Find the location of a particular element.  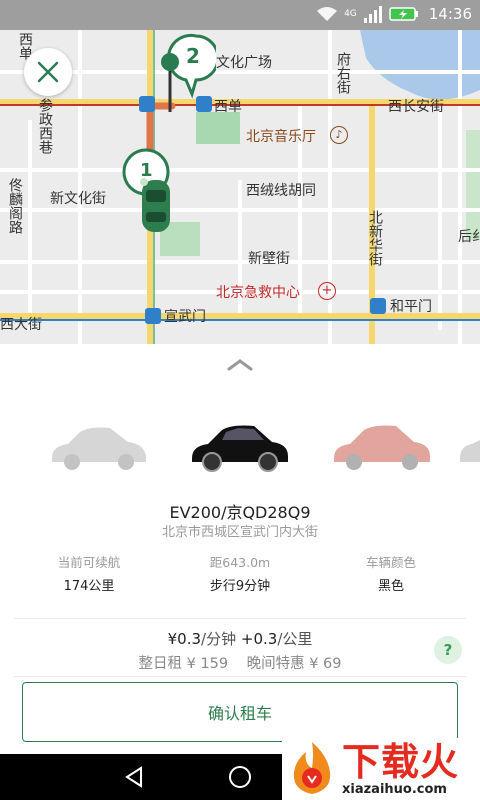

divider-top is located at coordinates (240, 618).